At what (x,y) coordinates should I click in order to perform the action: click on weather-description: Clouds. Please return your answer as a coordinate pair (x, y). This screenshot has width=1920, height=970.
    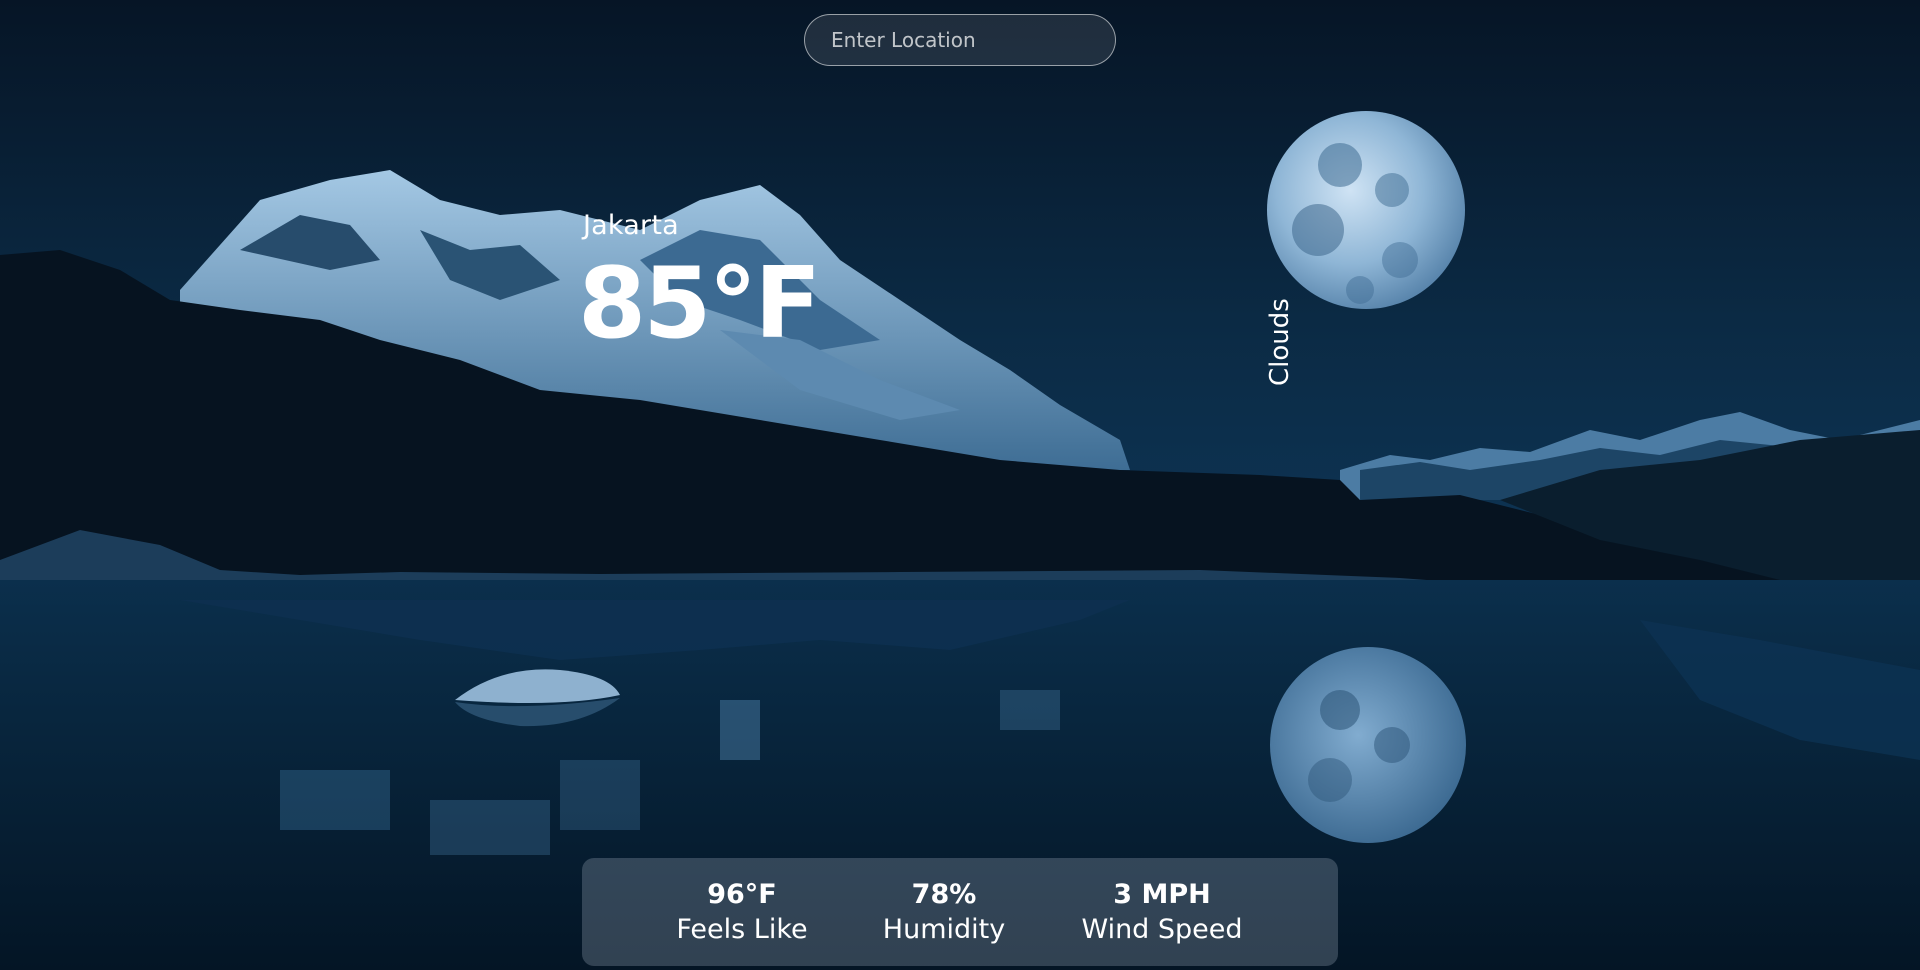
    Looking at the image, I should click on (1280, 342).